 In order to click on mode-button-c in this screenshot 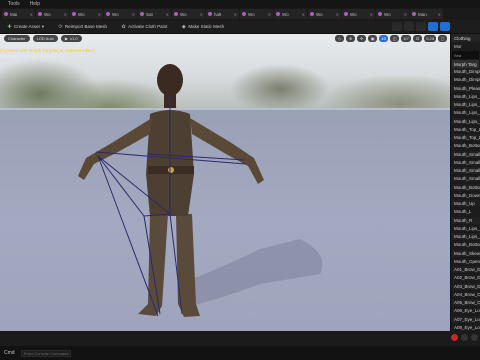, I will do `click(421, 26)`.